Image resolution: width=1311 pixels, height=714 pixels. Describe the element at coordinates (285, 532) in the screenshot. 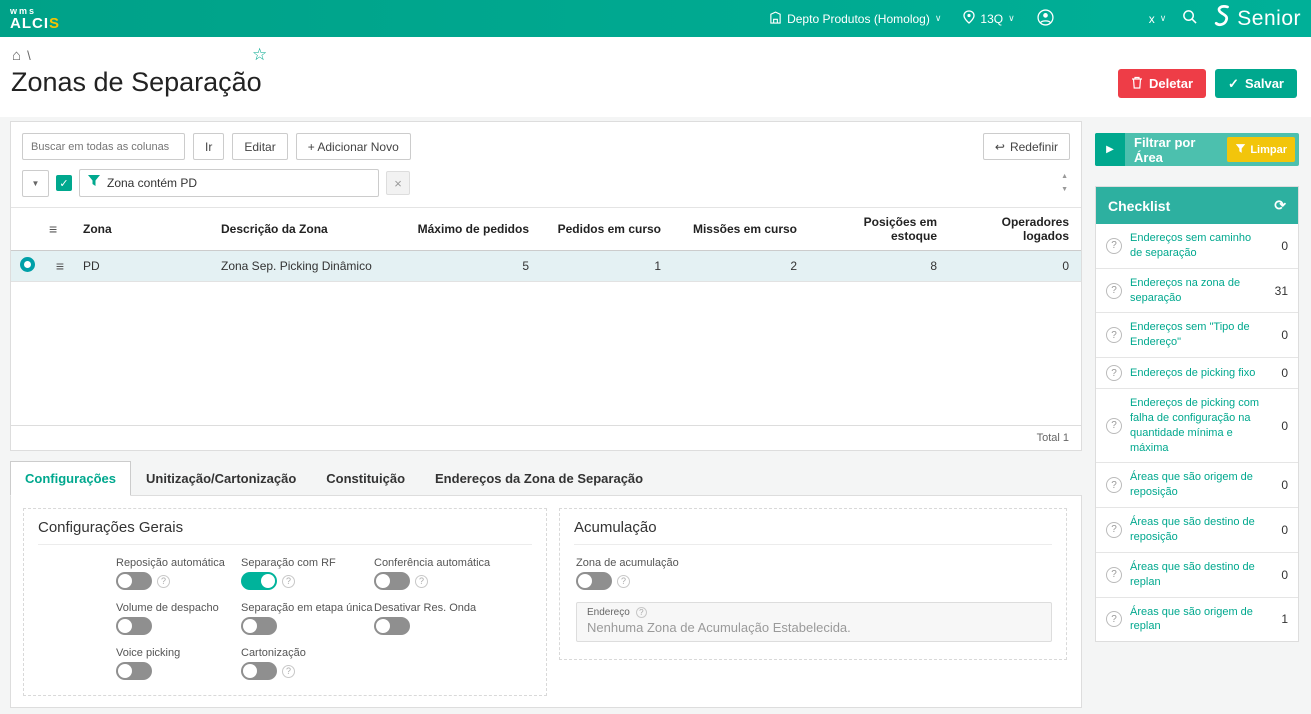

I see `general-settings-title: Configurações Gerais` at that location.